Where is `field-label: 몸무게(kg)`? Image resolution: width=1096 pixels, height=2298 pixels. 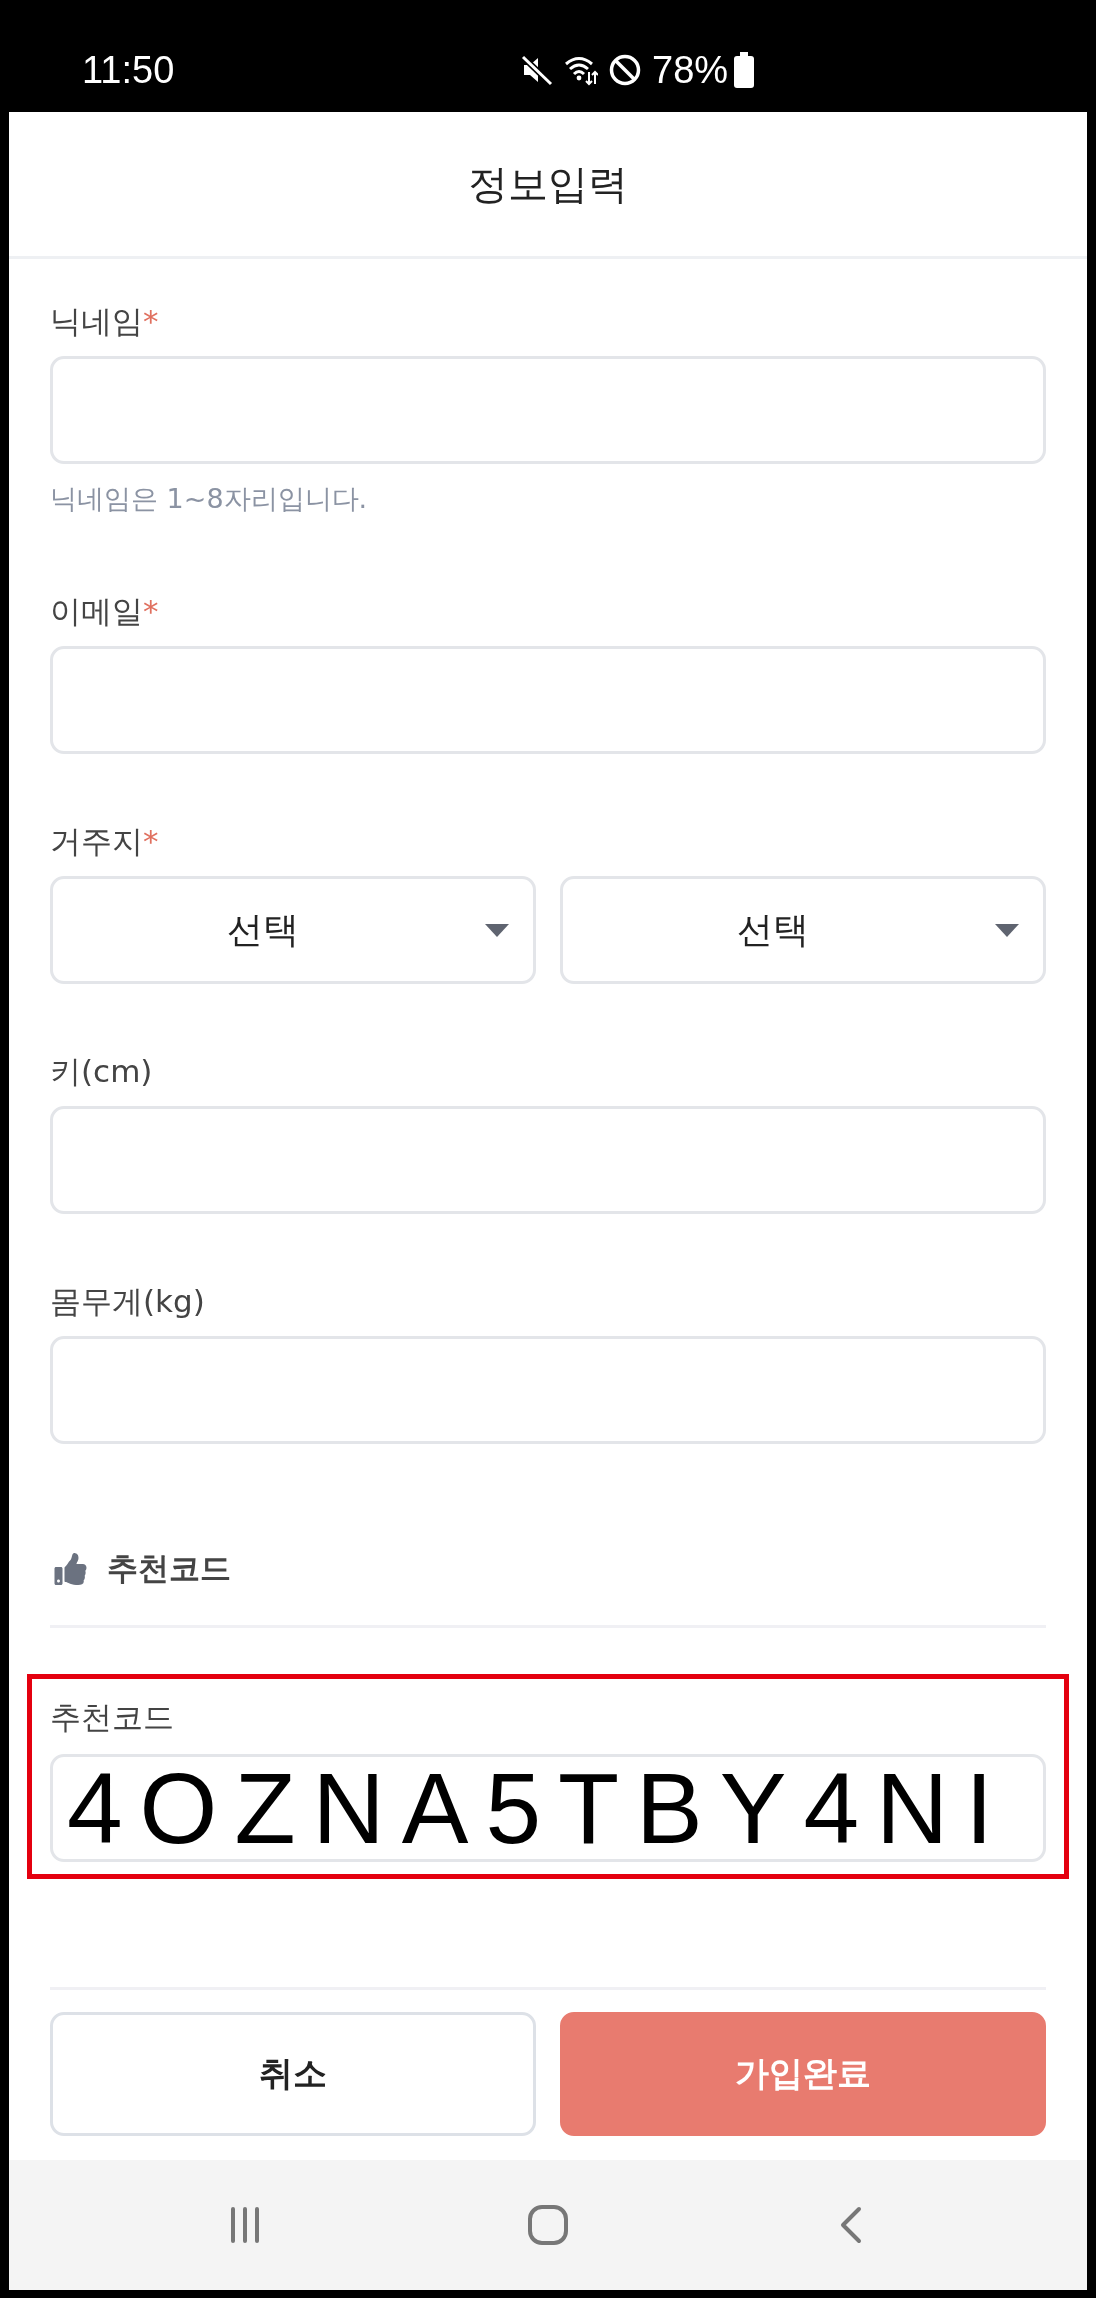 field-label: 몸무게(kg) is located at coordinates (127, 1301).